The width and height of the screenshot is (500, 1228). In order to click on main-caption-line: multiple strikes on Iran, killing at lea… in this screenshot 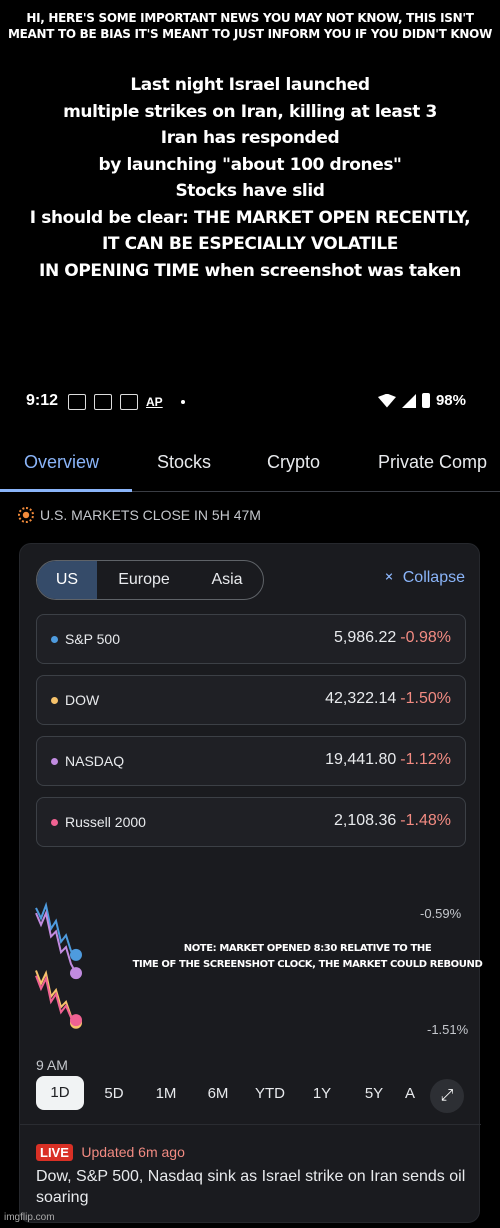, I will do `click(250, 111)`.